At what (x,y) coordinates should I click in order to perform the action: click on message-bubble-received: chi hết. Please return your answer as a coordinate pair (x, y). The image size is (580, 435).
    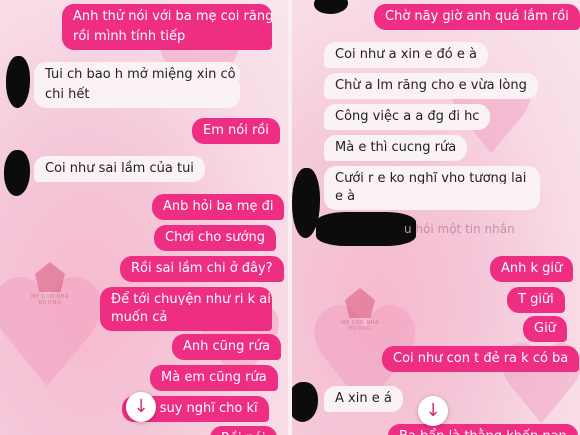
    Looking at the image, I should click on (137, 95).